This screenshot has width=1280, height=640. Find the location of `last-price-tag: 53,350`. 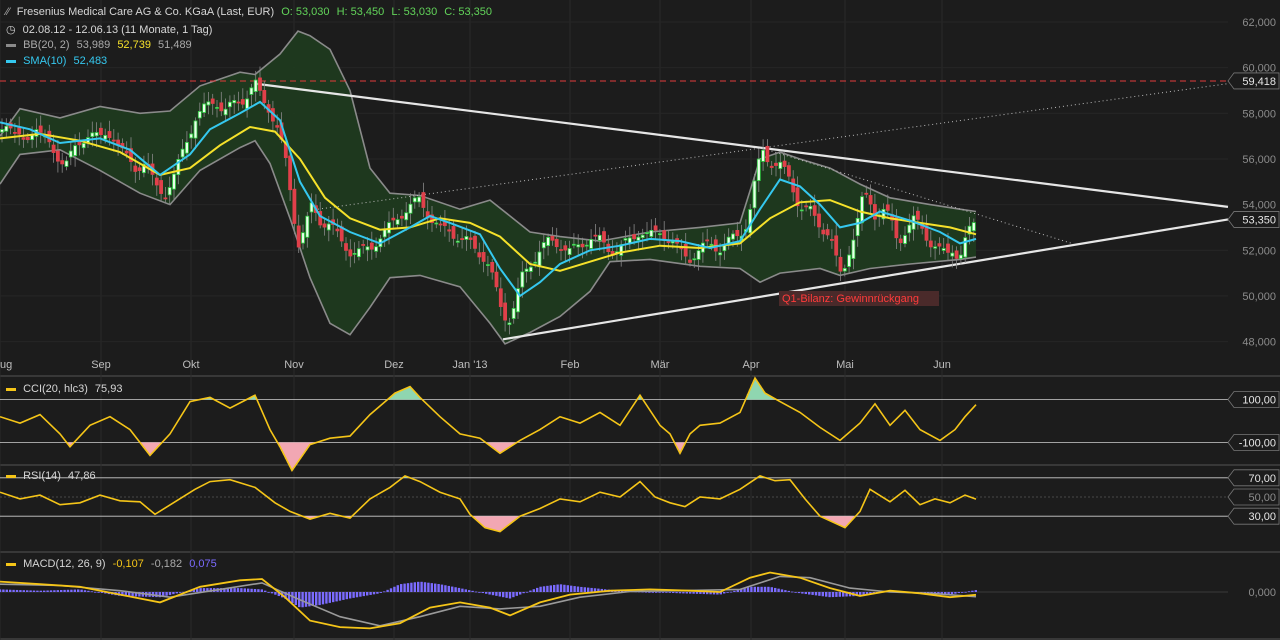

last-price-tag: 53,350 is located at coordinates (1253, 219).